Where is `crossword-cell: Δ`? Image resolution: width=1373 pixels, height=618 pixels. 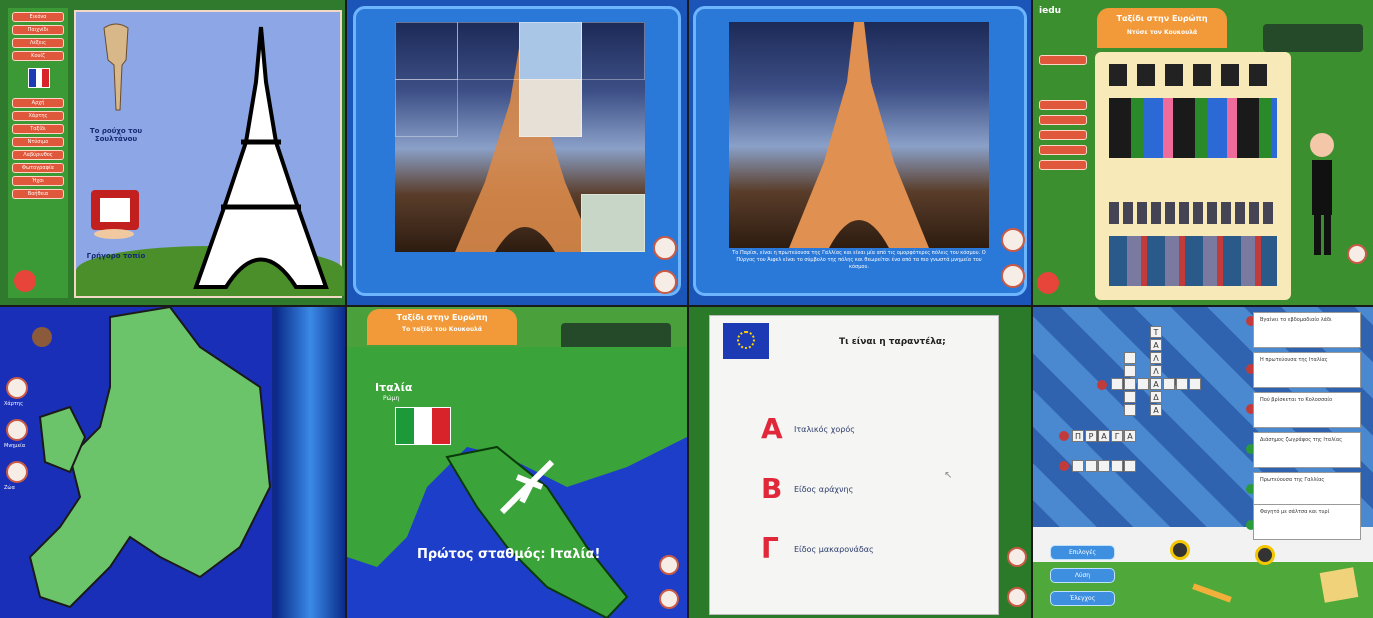
crossword-cell: Δ is located at coordinates (1156, 397).